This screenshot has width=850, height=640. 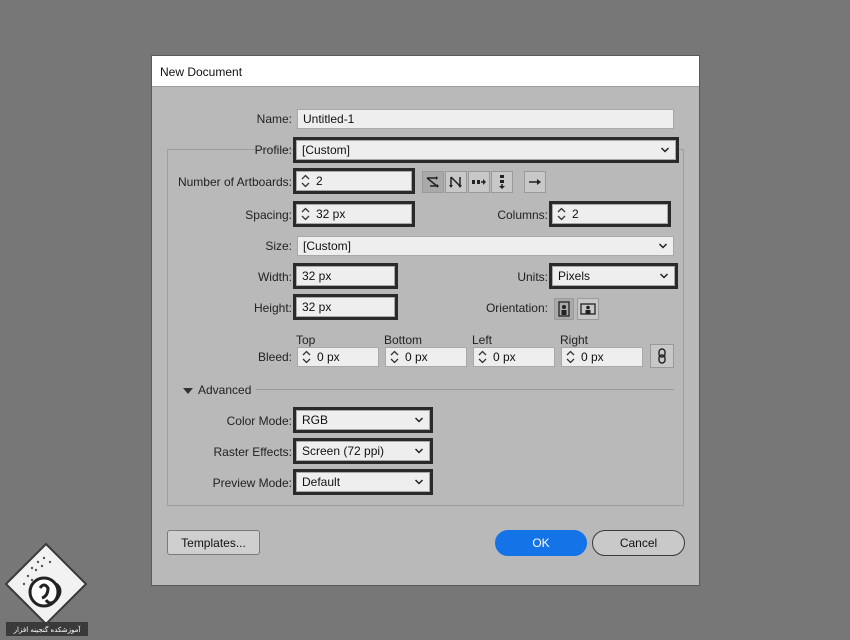 I want to click on bleed-right-label: Right, so click(x=574, y=340).